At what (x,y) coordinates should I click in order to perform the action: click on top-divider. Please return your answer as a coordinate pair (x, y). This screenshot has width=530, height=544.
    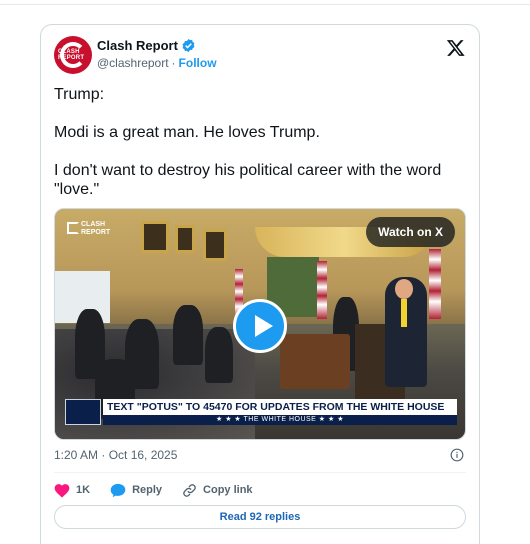
    Looking at the image, I should click on (265, 4).